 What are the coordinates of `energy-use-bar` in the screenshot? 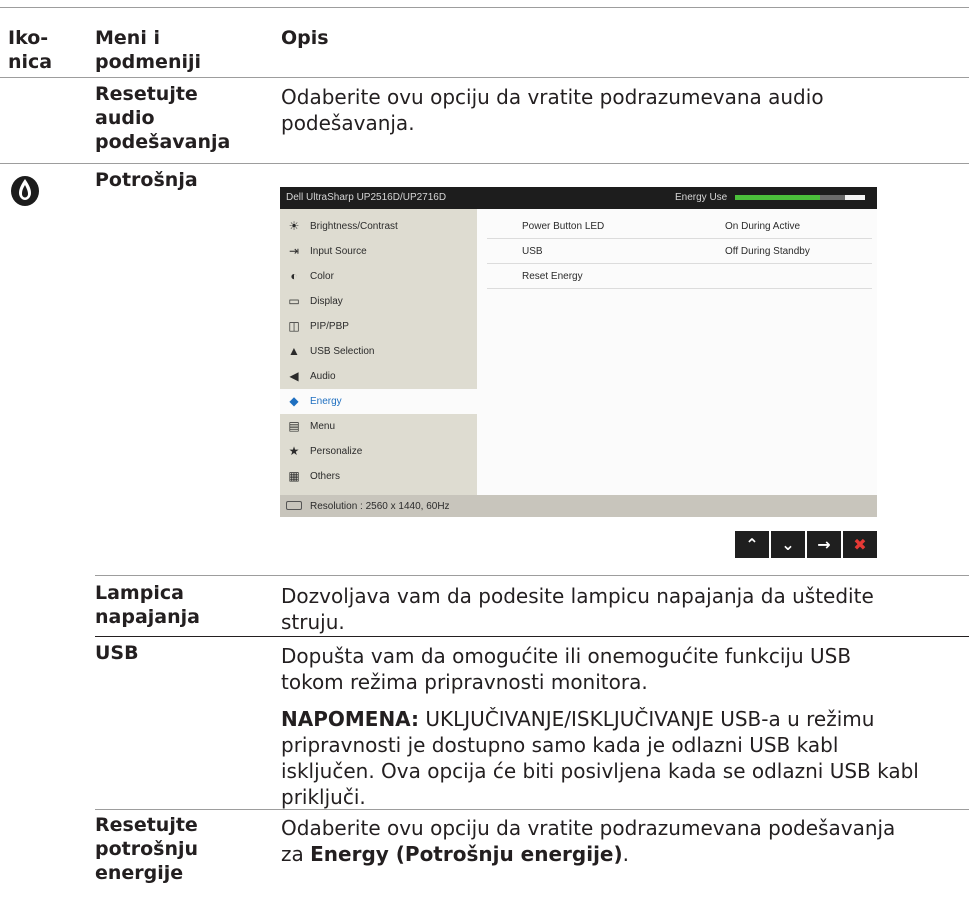 It's located at (800, 197).